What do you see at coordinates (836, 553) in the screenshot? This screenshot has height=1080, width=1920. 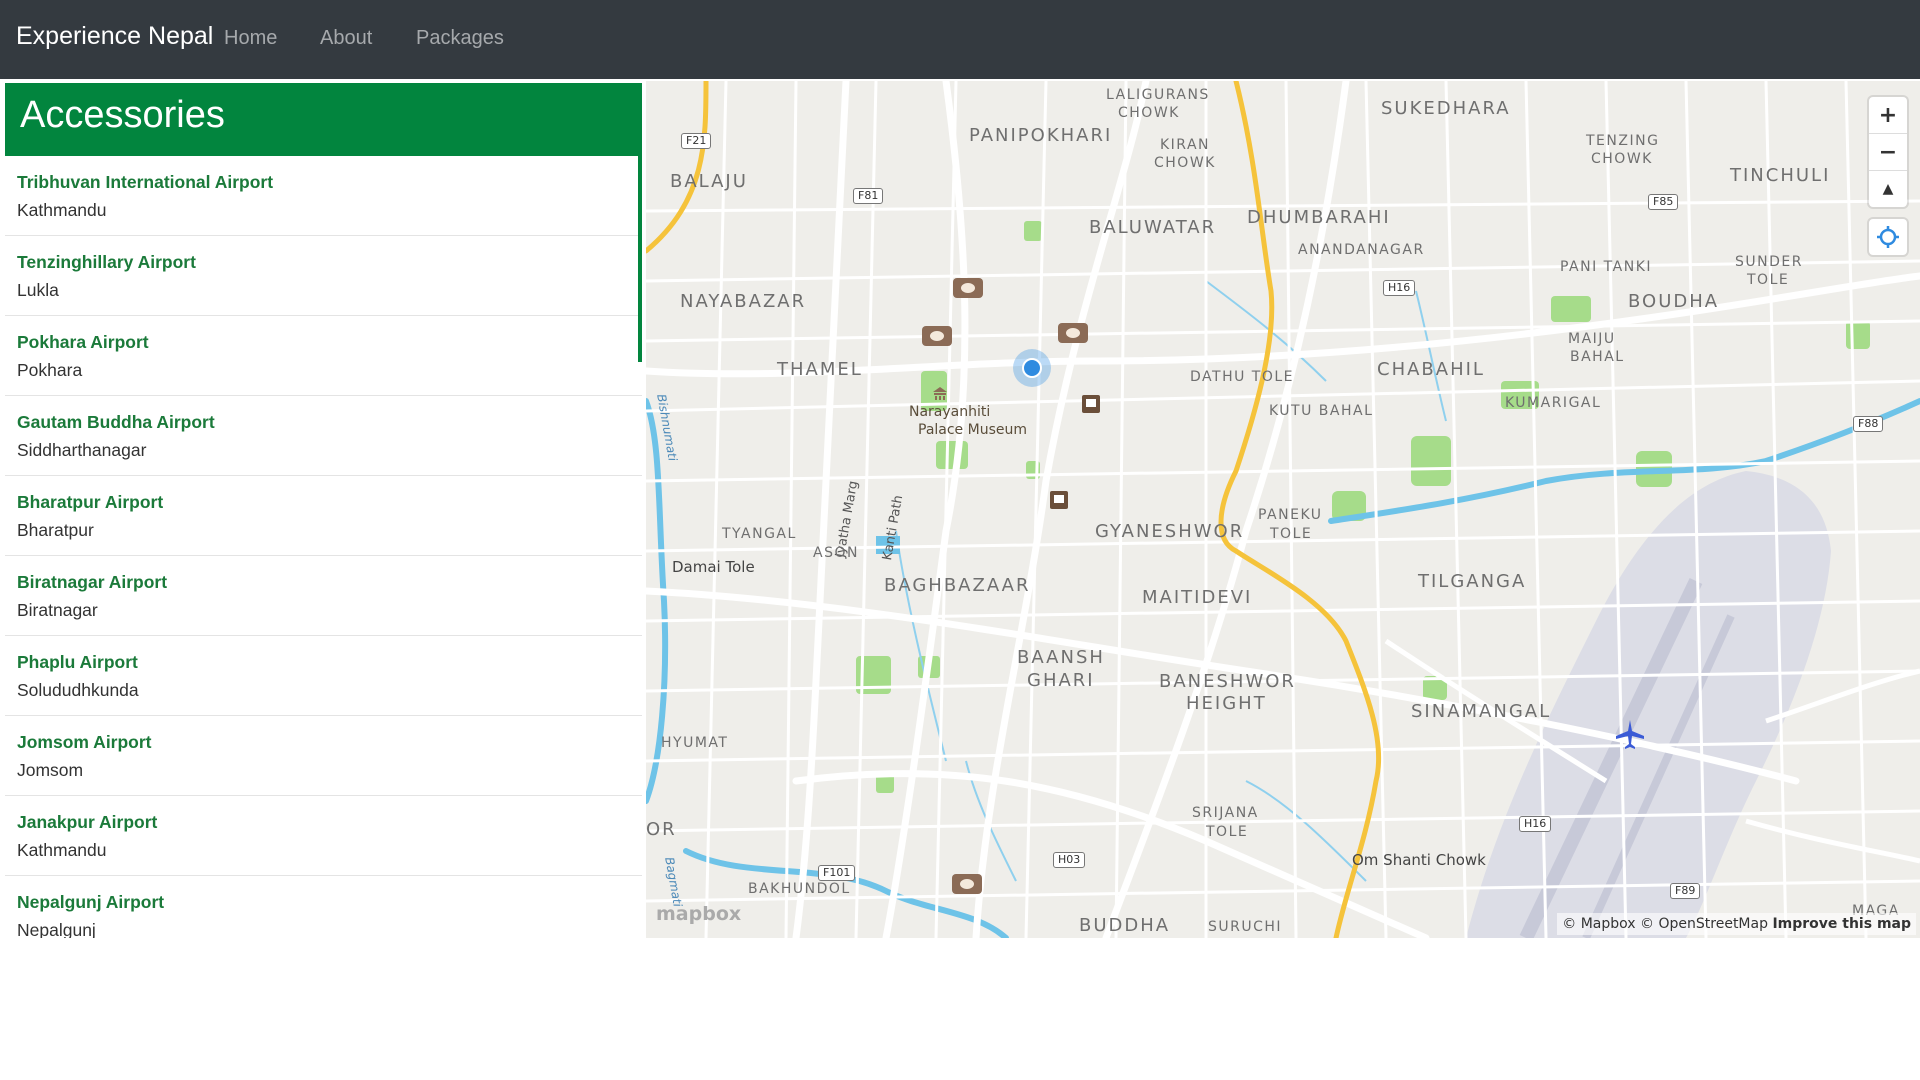 I see `map-label-ason: ASON` at bounding box center [836, 553].